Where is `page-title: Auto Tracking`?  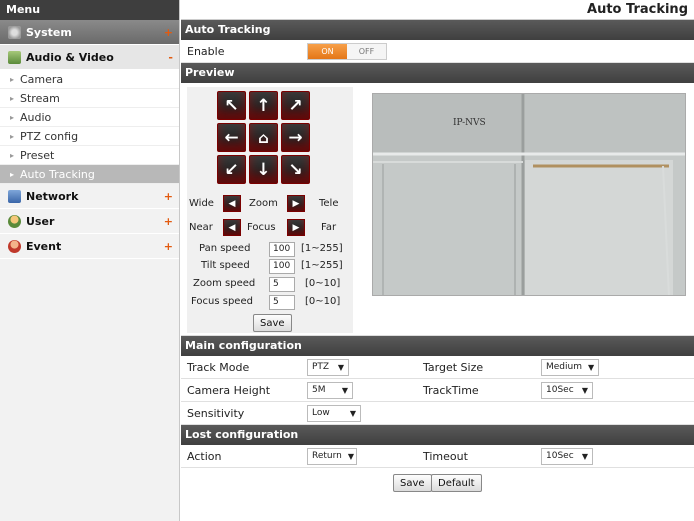
page-title: Auto Tracking is located at coordinates (437, 10).